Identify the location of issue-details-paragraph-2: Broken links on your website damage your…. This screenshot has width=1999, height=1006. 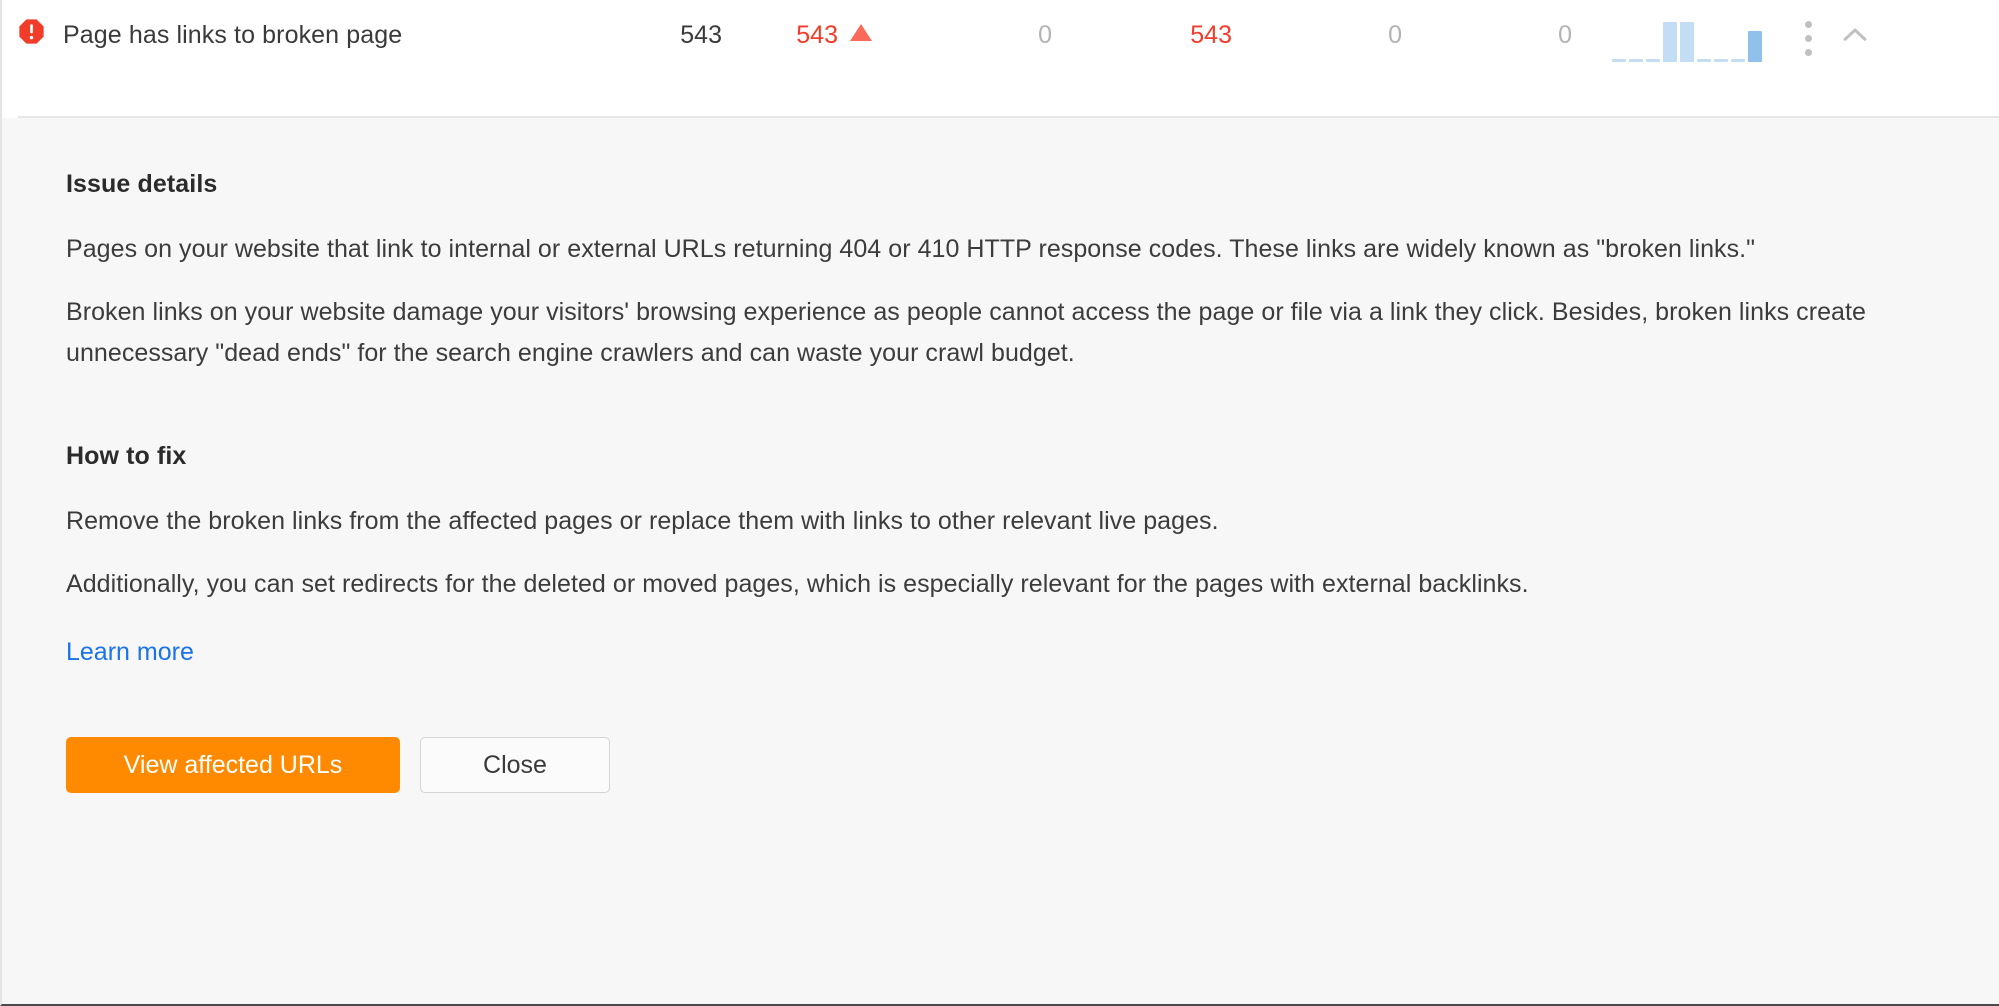
(966, 332).